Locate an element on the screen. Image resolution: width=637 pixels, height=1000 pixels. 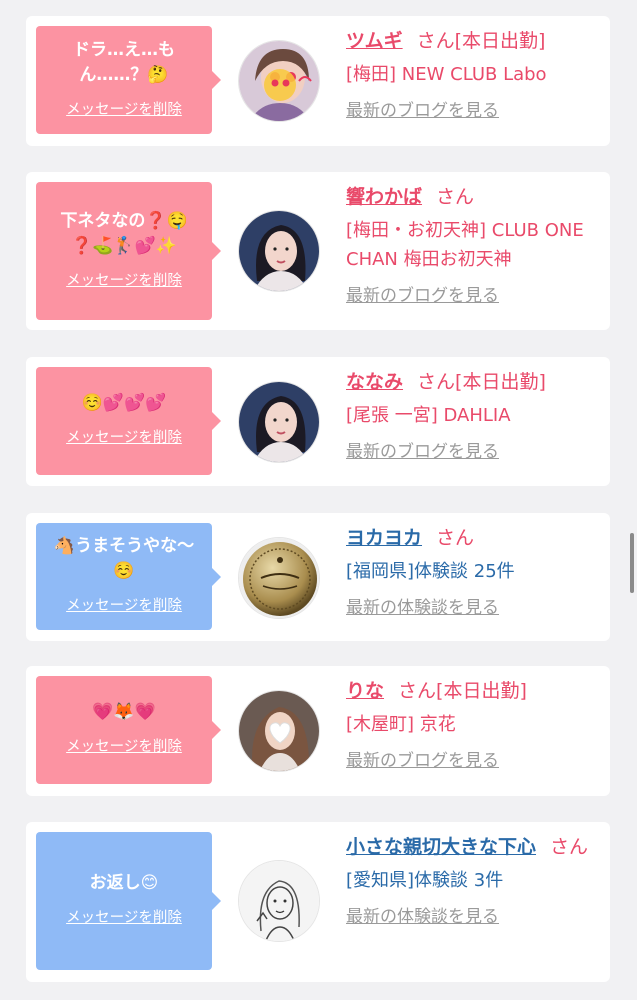
profile-name-link: ツムギ is located at coordinates (374, 41).